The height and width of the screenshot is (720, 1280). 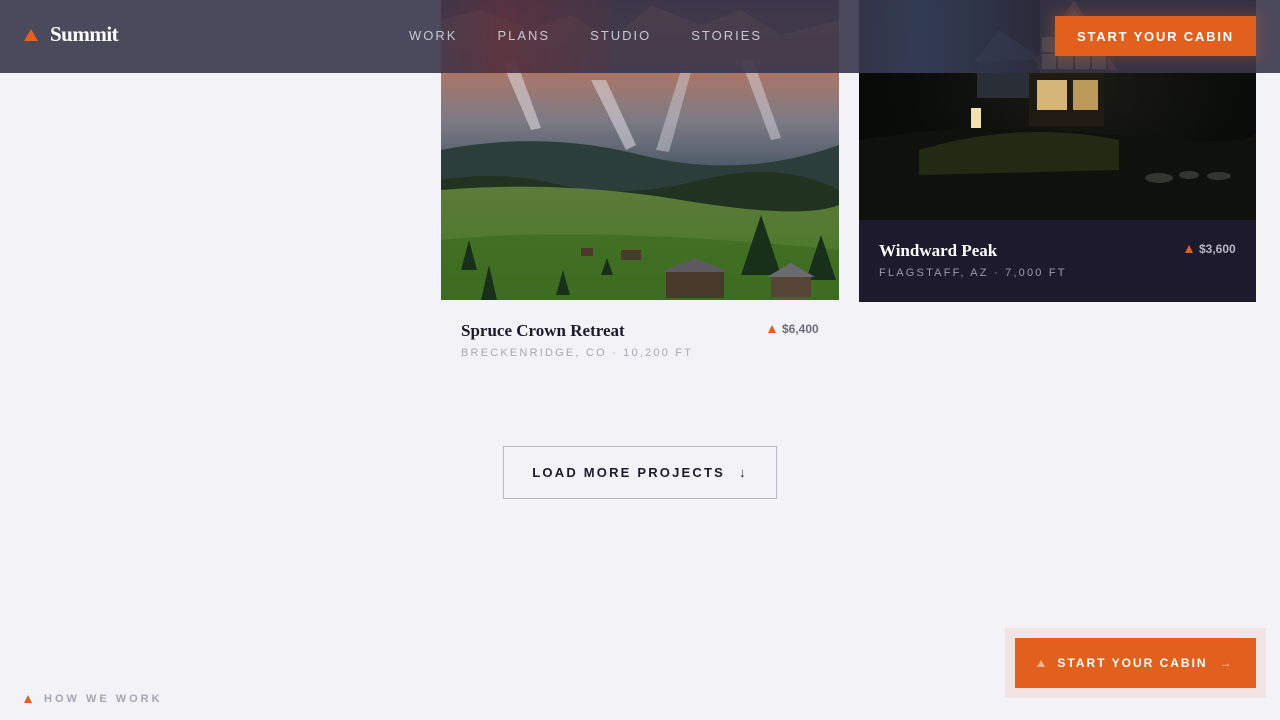 What do you see at coordinates (1217, 249) in the screenshot?
I see `project-price-value: $3,600` at bounding box center [1217, 249].